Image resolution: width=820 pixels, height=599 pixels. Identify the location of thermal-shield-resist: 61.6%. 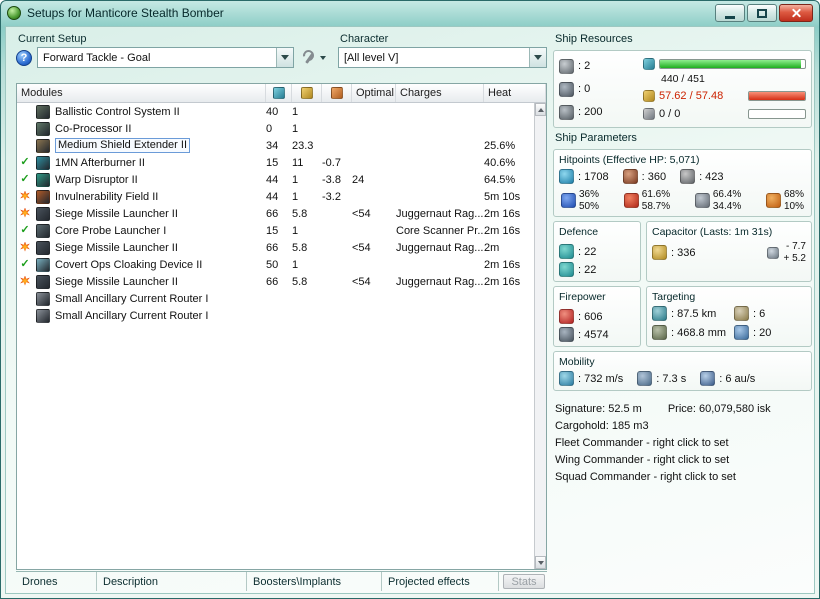
(656, 194).